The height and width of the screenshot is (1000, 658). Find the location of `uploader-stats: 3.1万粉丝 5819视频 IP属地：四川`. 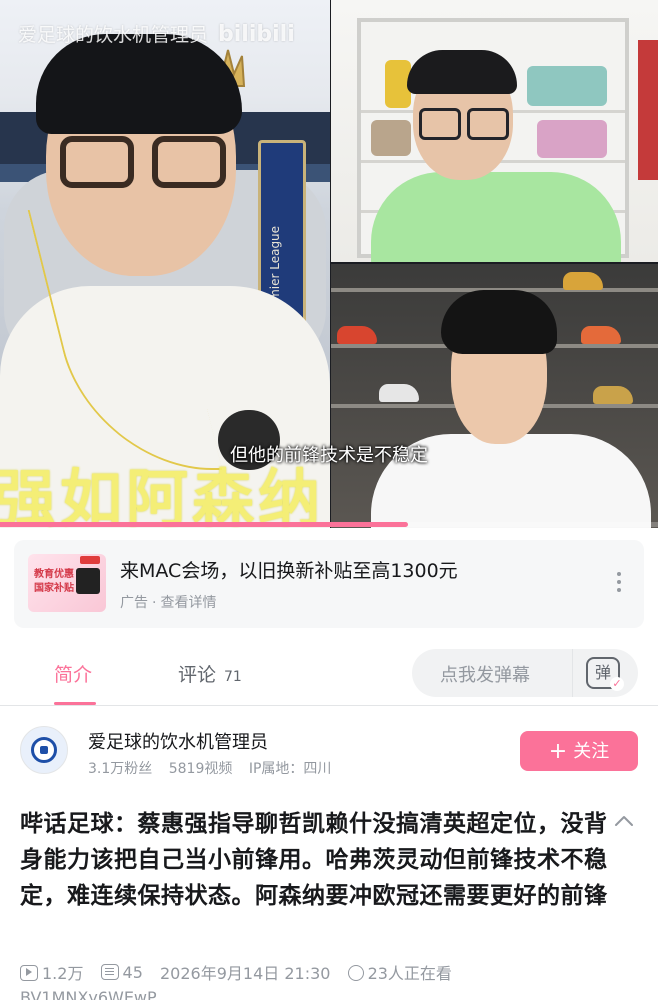

uploader-stats: 3.1万粉丝 5819视频 IP属地：四川 is located at coordinates (215, 768).